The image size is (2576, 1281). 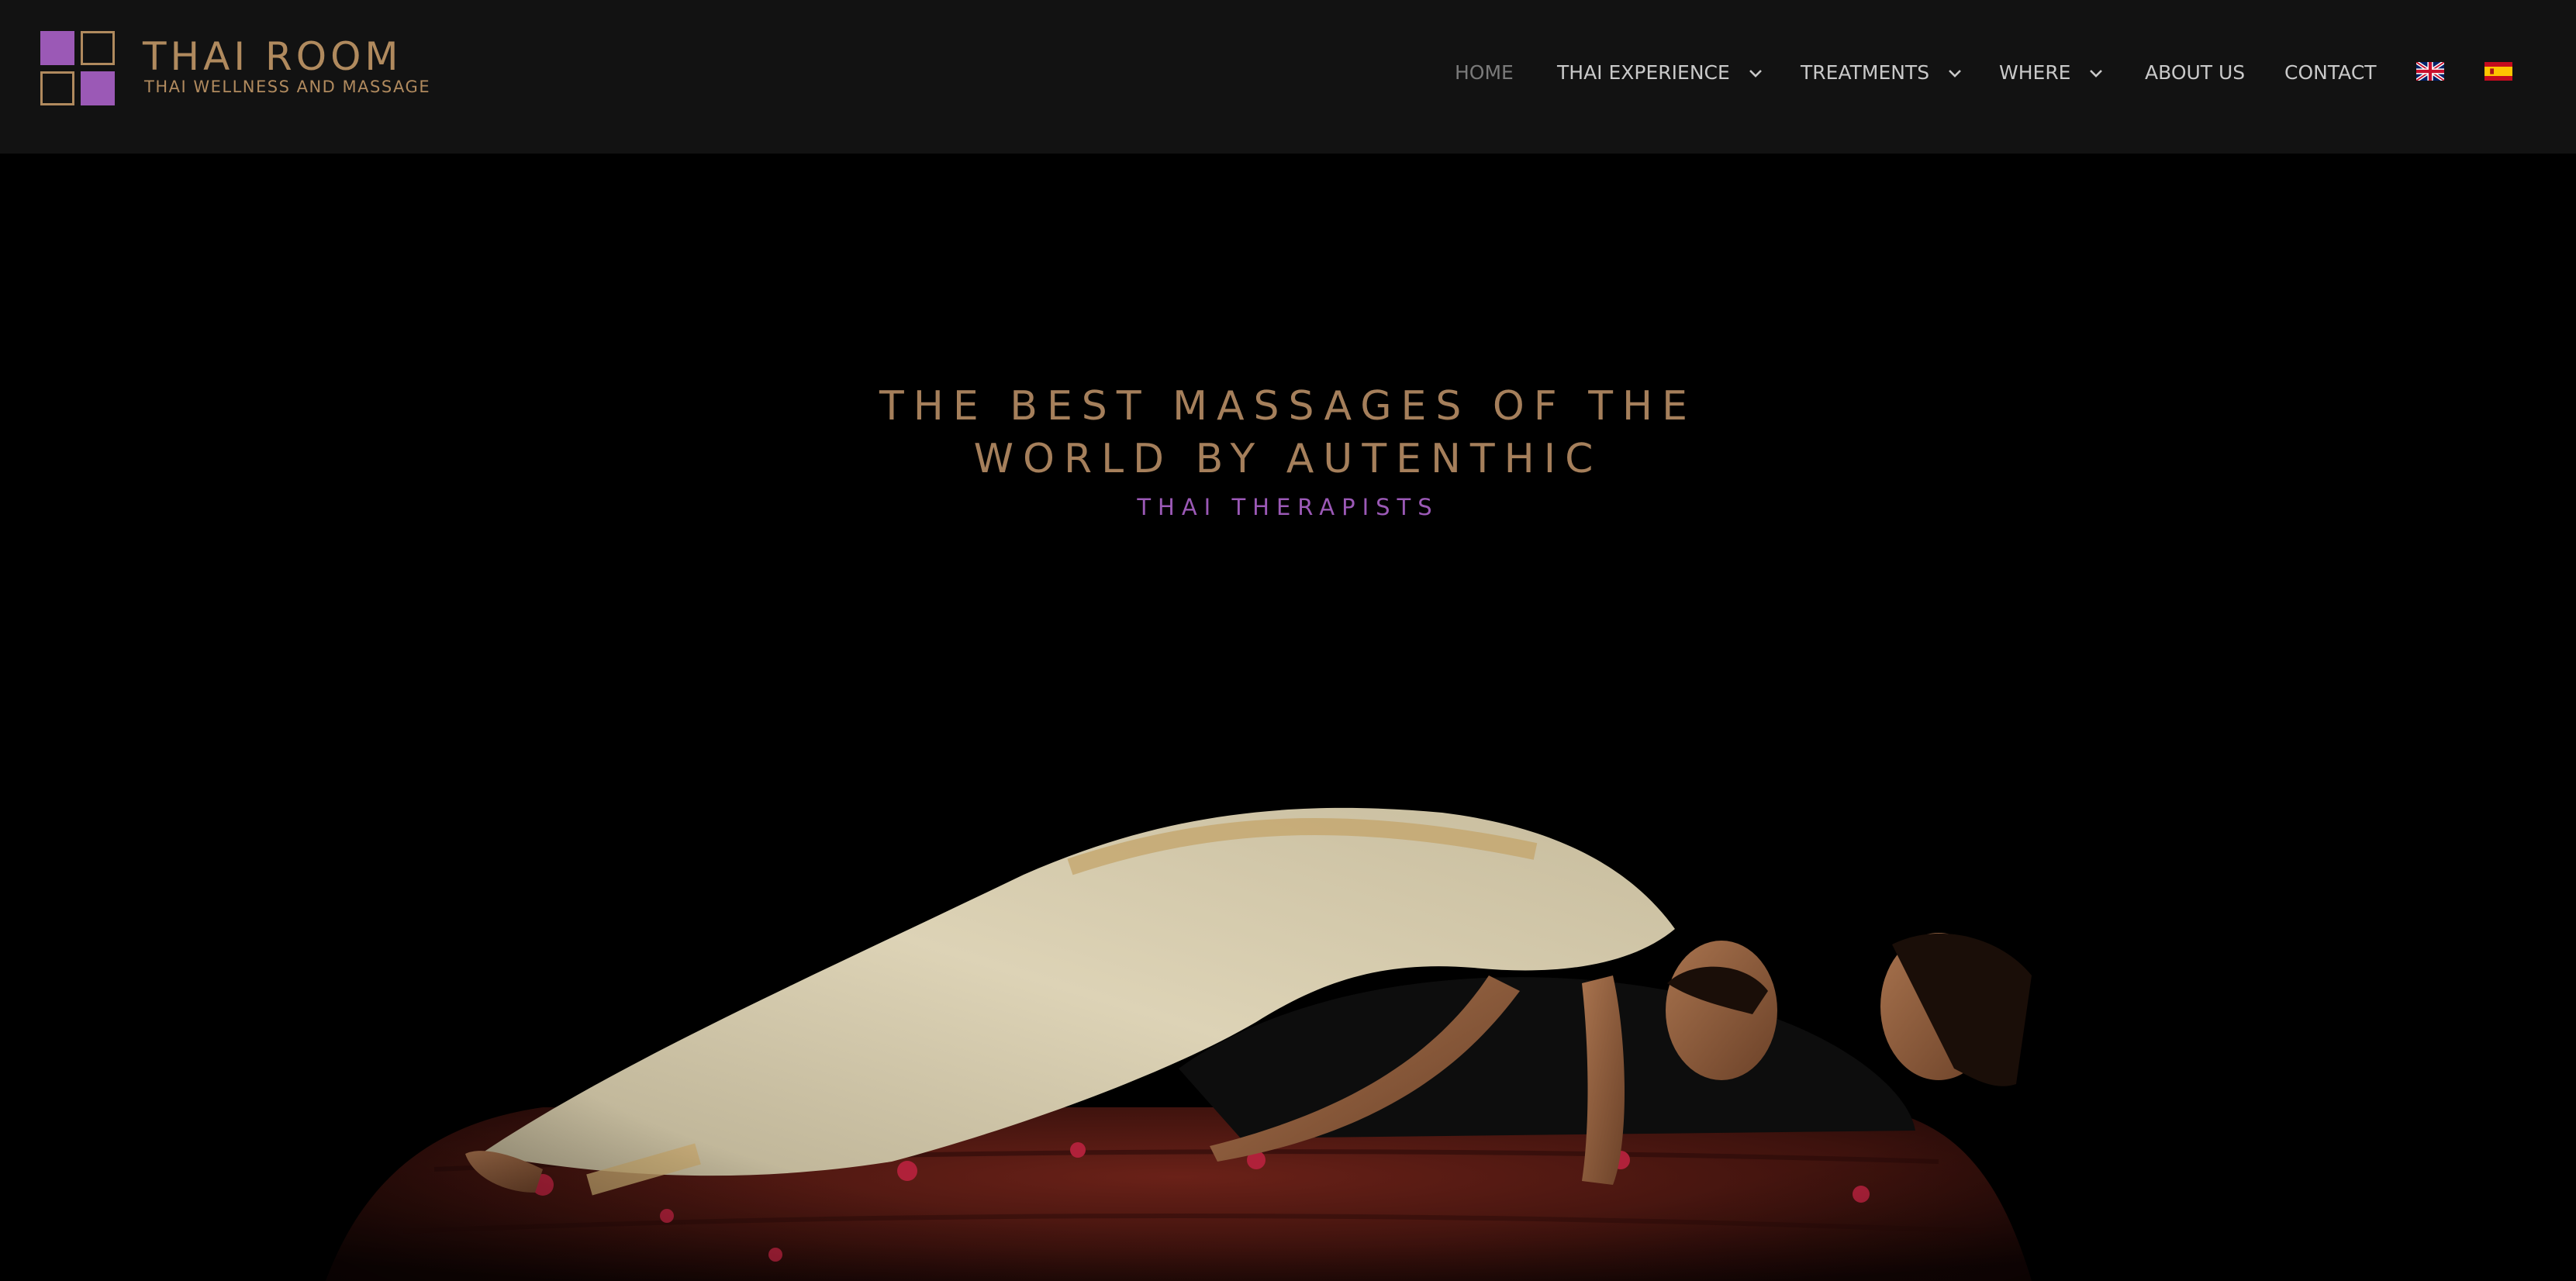 I want to click on uk-flag-icon, so click(x=2430, y=71).